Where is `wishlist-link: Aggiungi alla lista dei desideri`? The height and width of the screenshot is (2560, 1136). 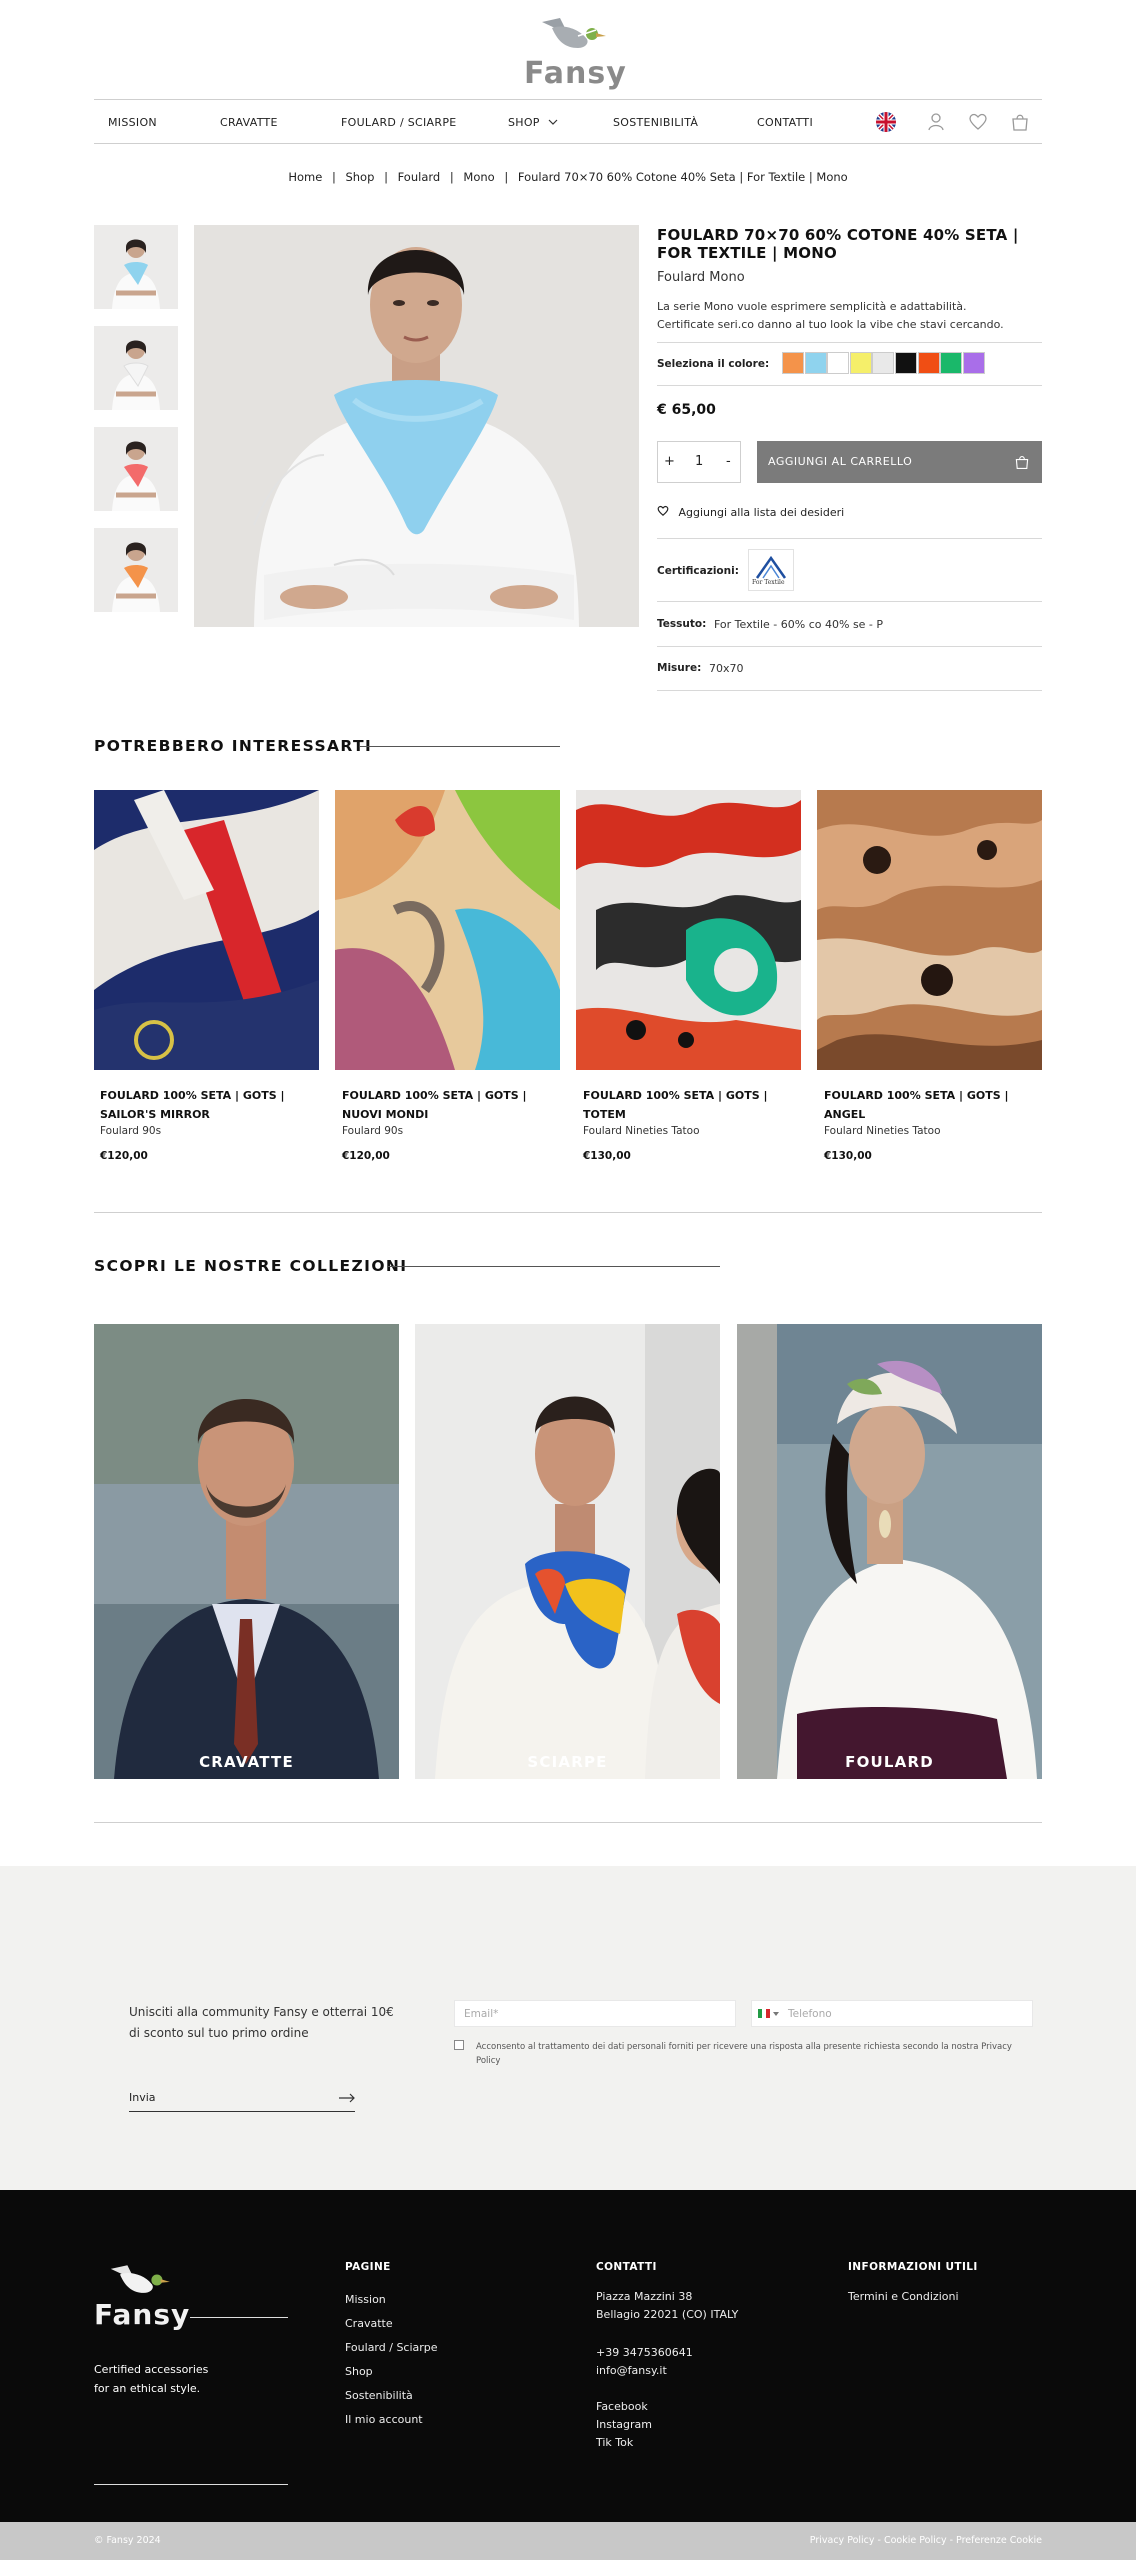 wishlist-link: Aggiungi alla lista dei desideri is located at coordinates (750, 512).